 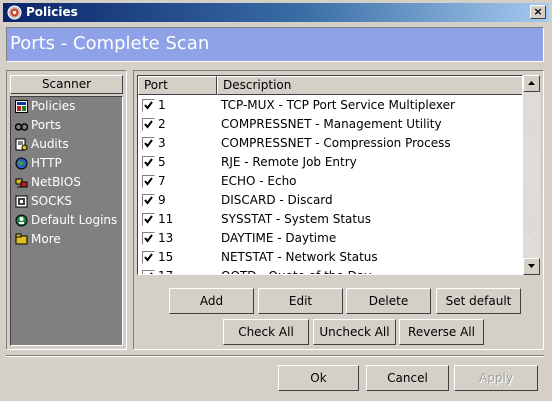 What do you see at coordinates (162, 143) in the screenshot?
I see `port-cell: 3` at bounding box center [162, 143].